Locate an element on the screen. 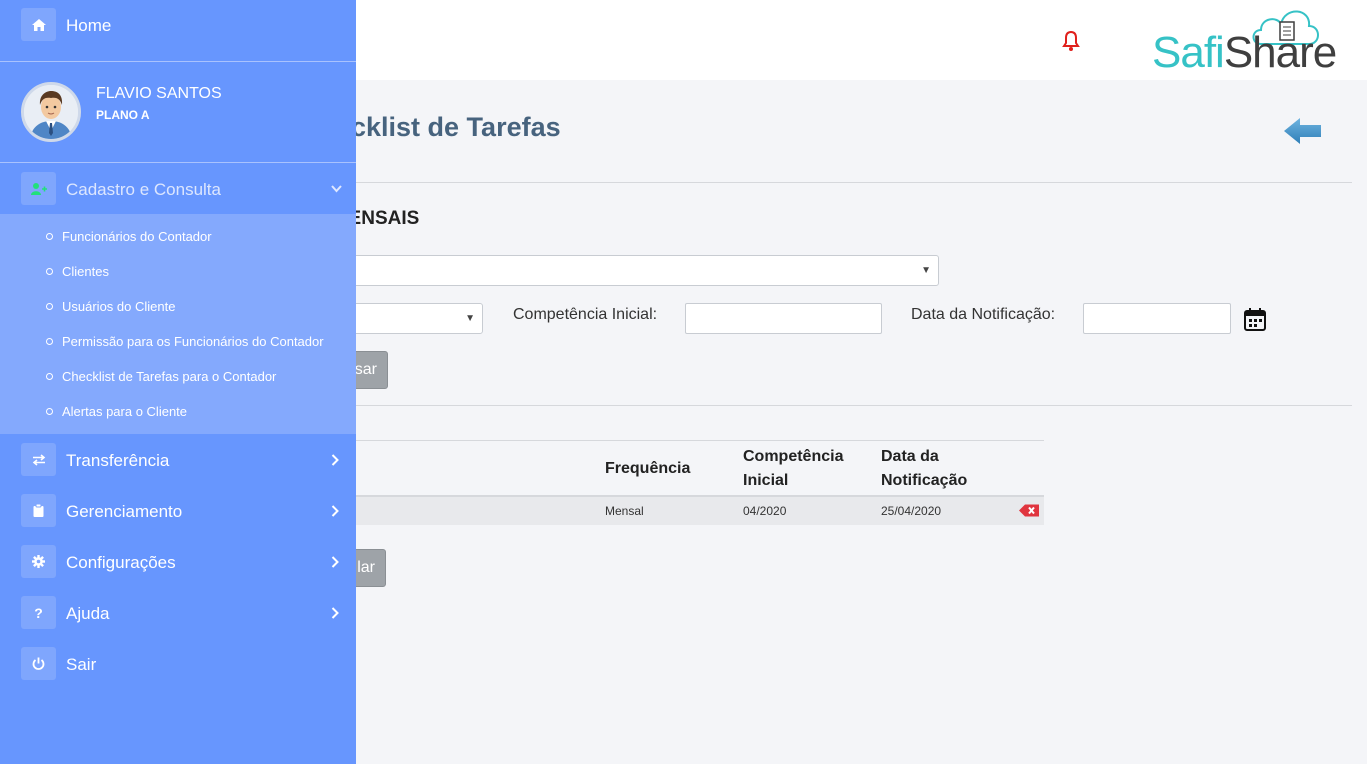  cell-frequencia: Mensal is located at coordinates (624, 511).